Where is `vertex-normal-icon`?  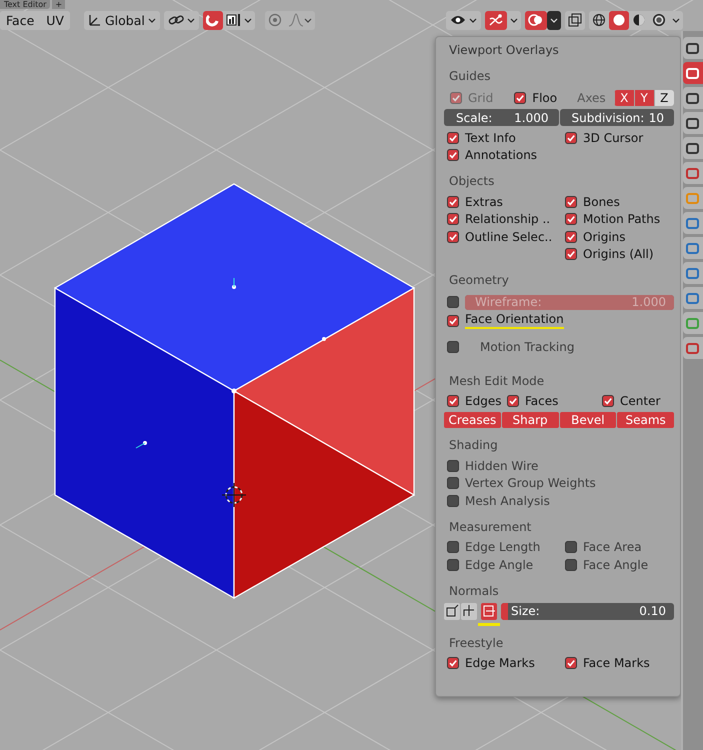 vertex-normal-icon is located at coordinates (452, 611).